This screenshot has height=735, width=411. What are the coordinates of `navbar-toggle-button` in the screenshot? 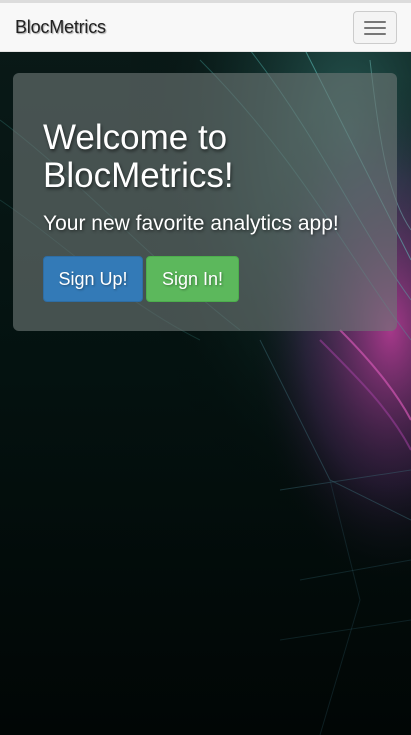 It's located at (375, 27).